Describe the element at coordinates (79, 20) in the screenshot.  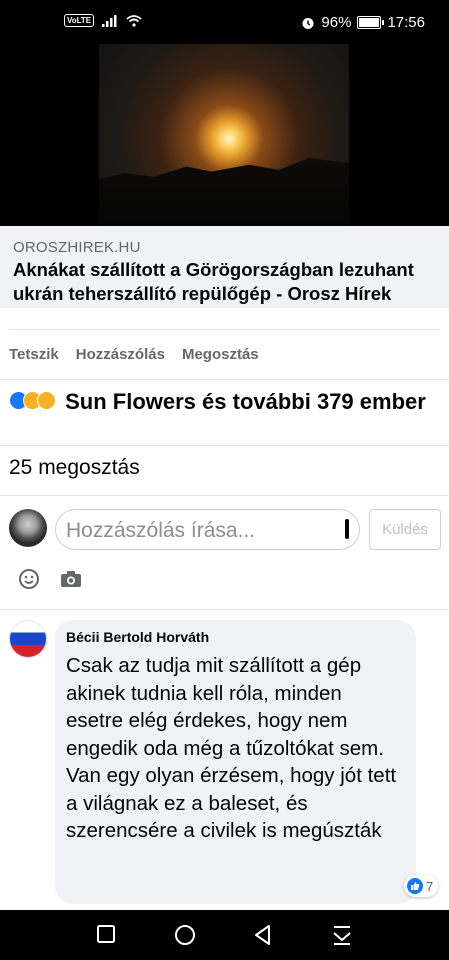
I see `volte-indicator: VoLTE` at that location.